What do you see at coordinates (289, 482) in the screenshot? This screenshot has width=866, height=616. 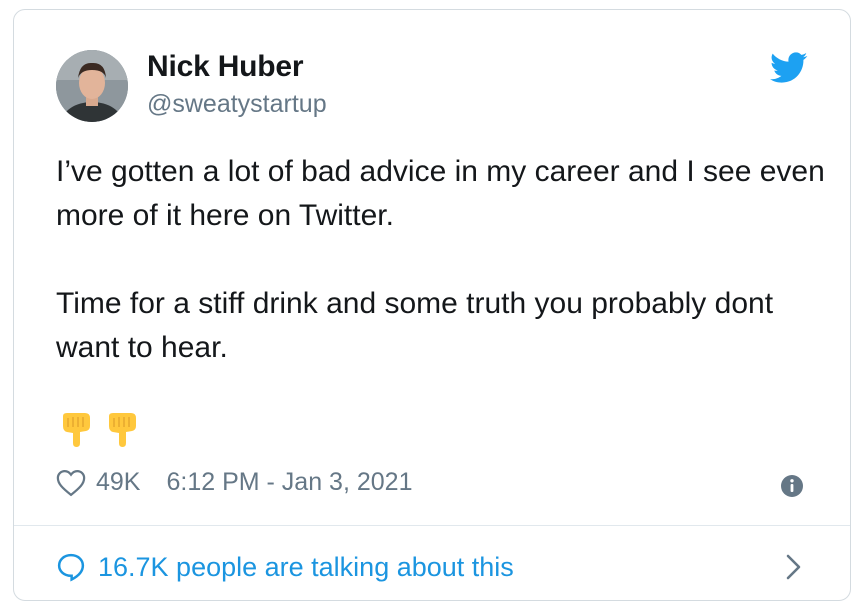 I see `tweet-timestamp: 6:12 PM - Jan 3, 2021` at bounding box center [289, 482].